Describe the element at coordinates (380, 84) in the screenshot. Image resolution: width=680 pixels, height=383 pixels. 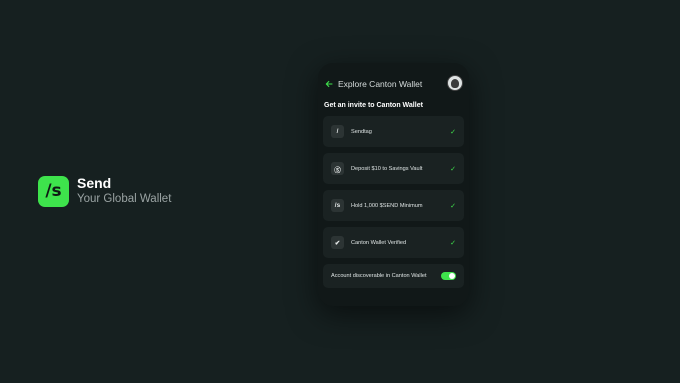
I see `page-title: Explore Canton Wallet` at that location.